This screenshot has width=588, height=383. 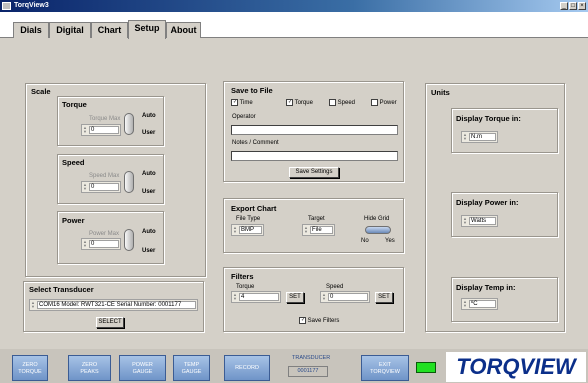 What do you see at coordinates (242, 276) in the screenshot?
I see `filters-title: Filters` at bounding box center [242, 276].